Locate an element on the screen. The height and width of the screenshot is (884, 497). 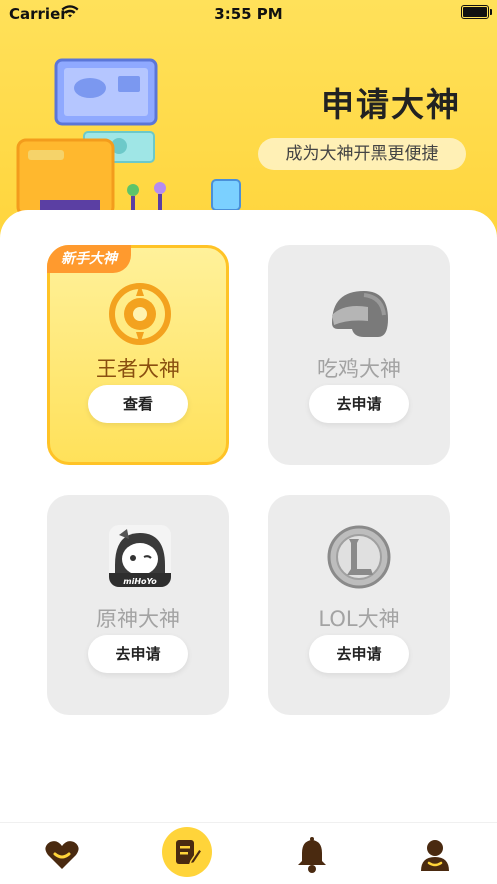
helmet-icon is located at coordinates (360, 314).